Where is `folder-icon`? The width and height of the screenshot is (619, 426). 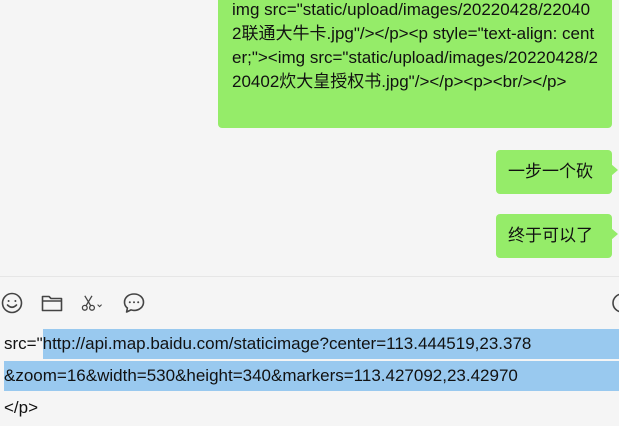
folder-icon is located at coordinates (52, 303).